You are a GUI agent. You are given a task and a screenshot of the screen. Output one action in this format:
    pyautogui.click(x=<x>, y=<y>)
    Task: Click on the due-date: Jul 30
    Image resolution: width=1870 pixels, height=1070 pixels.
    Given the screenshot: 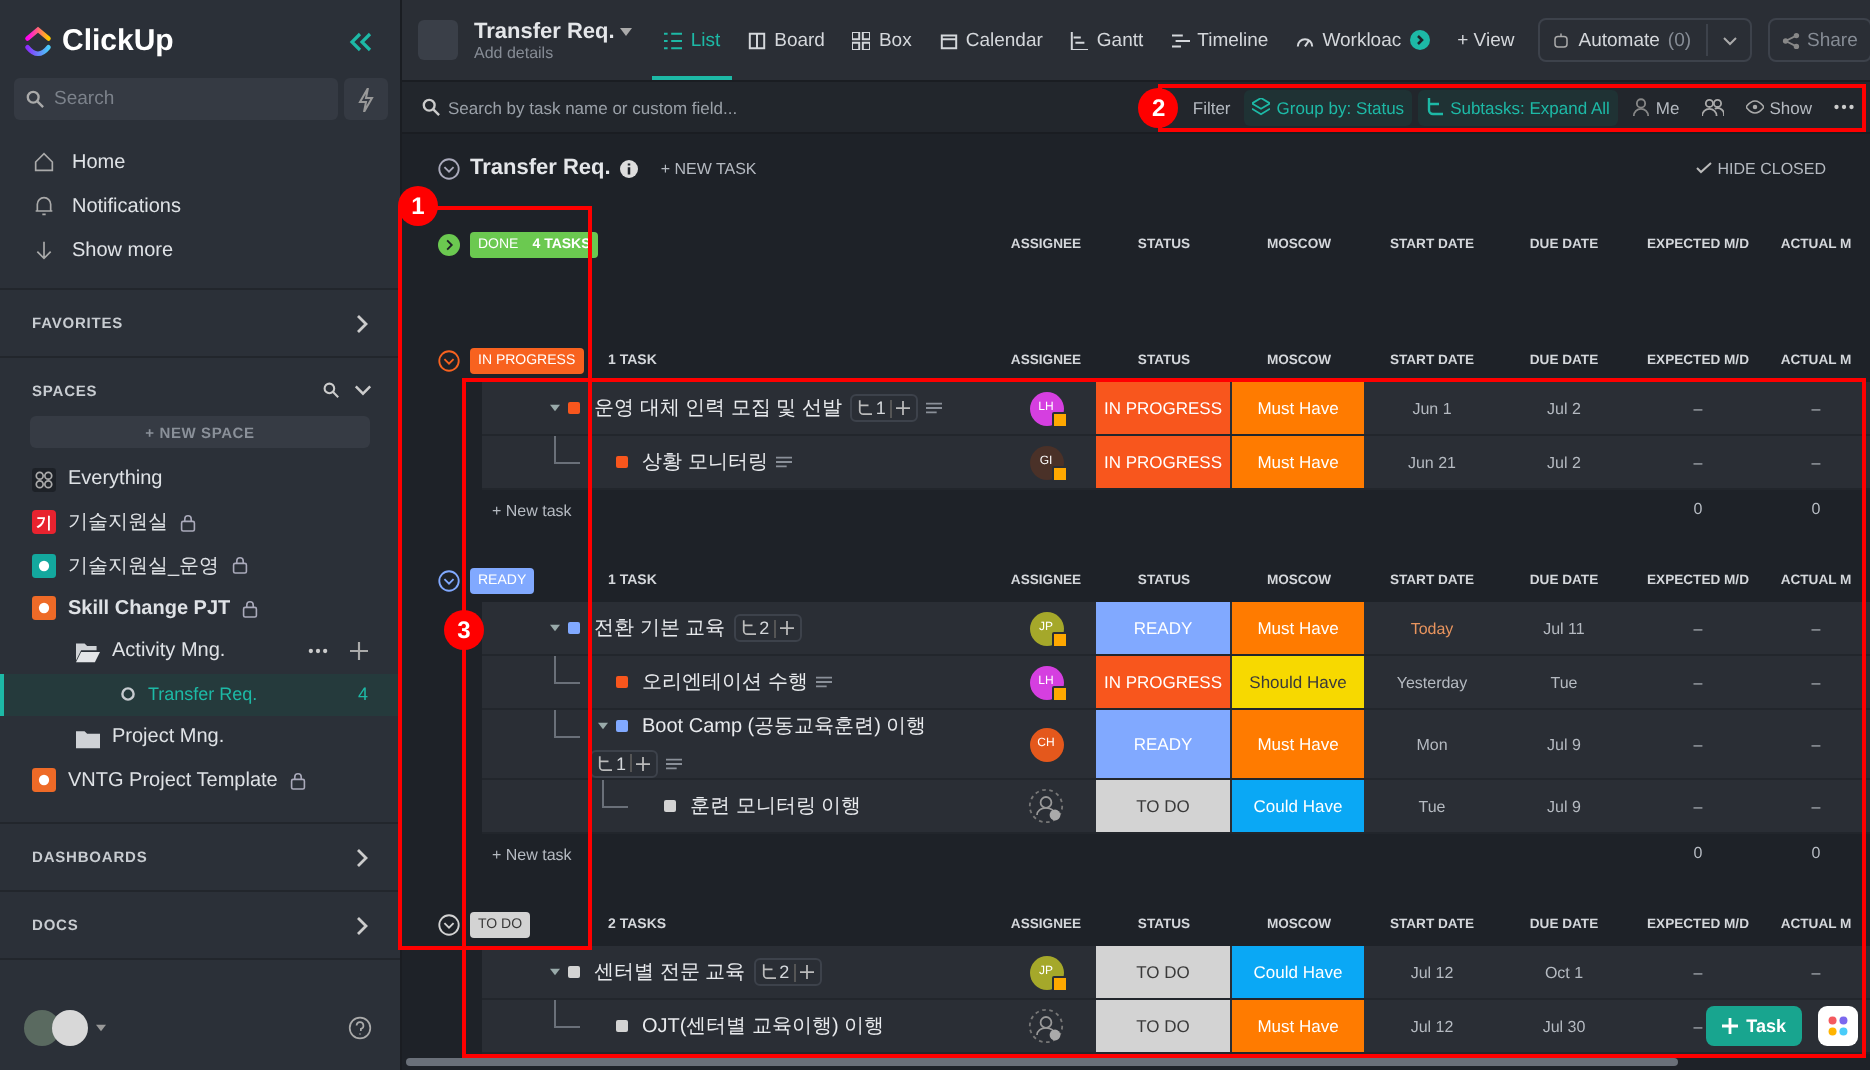 What is the action you would take?
    pyautogui.click(x=1564, y=1026)
    